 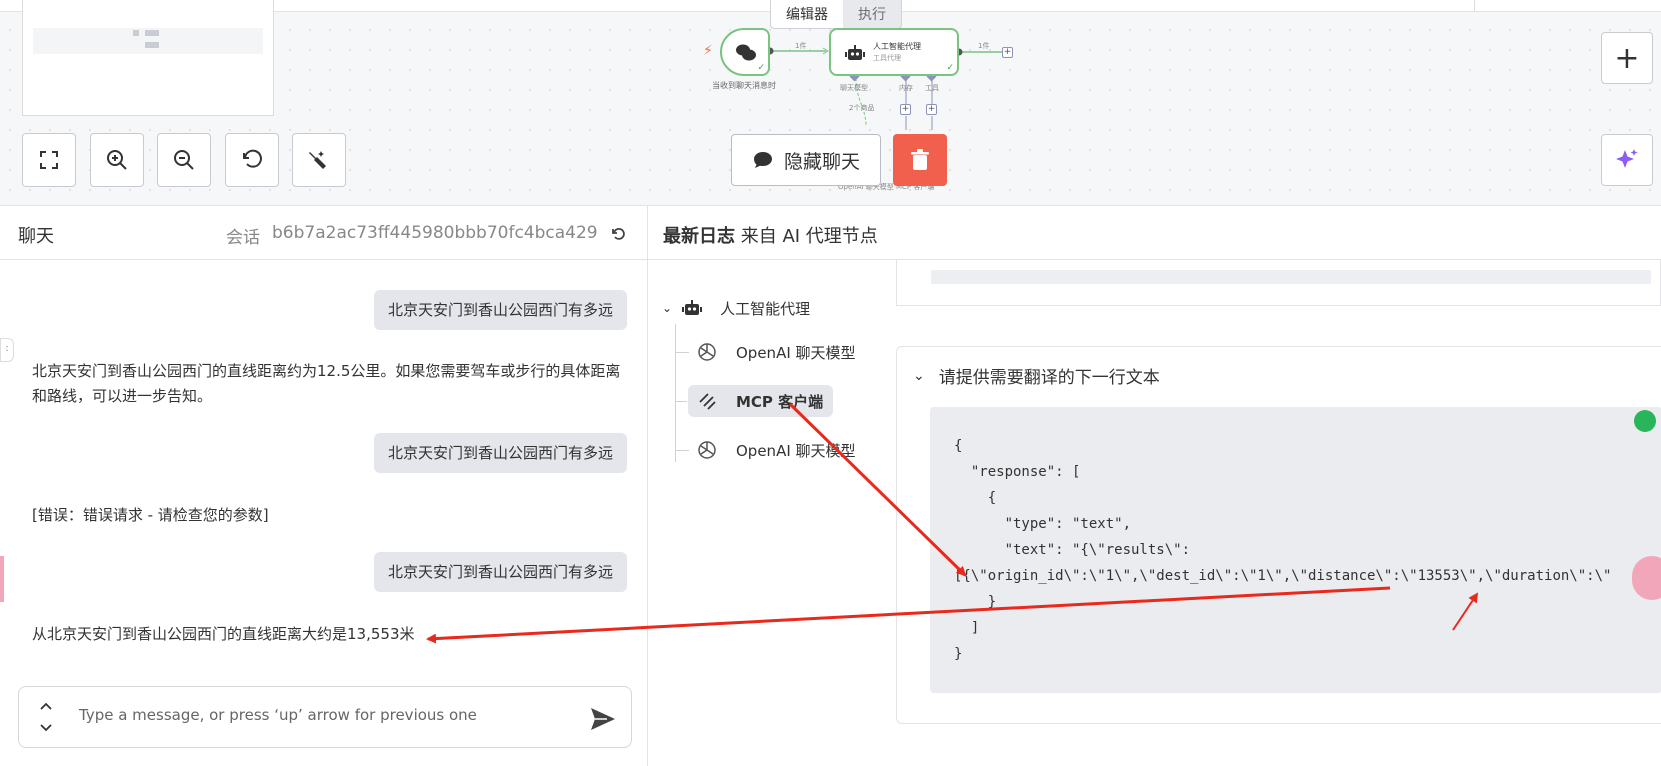 I want to click on chat-title: 聊天, so click(x=36, y=236).